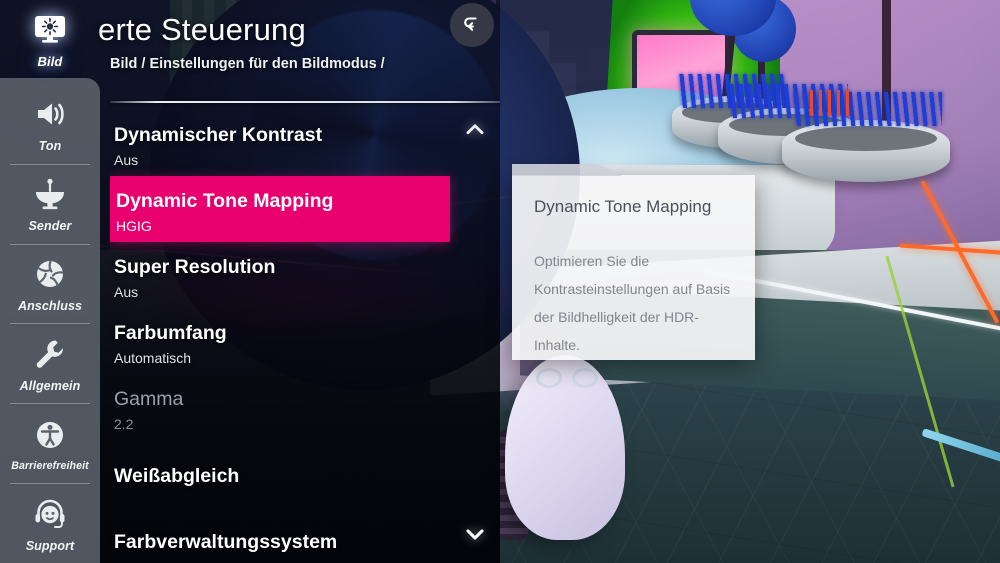  What do you see at coordinates (50, 514) in the screenshot?
I see `headset-support-icon` at bounding box center [50, 514].